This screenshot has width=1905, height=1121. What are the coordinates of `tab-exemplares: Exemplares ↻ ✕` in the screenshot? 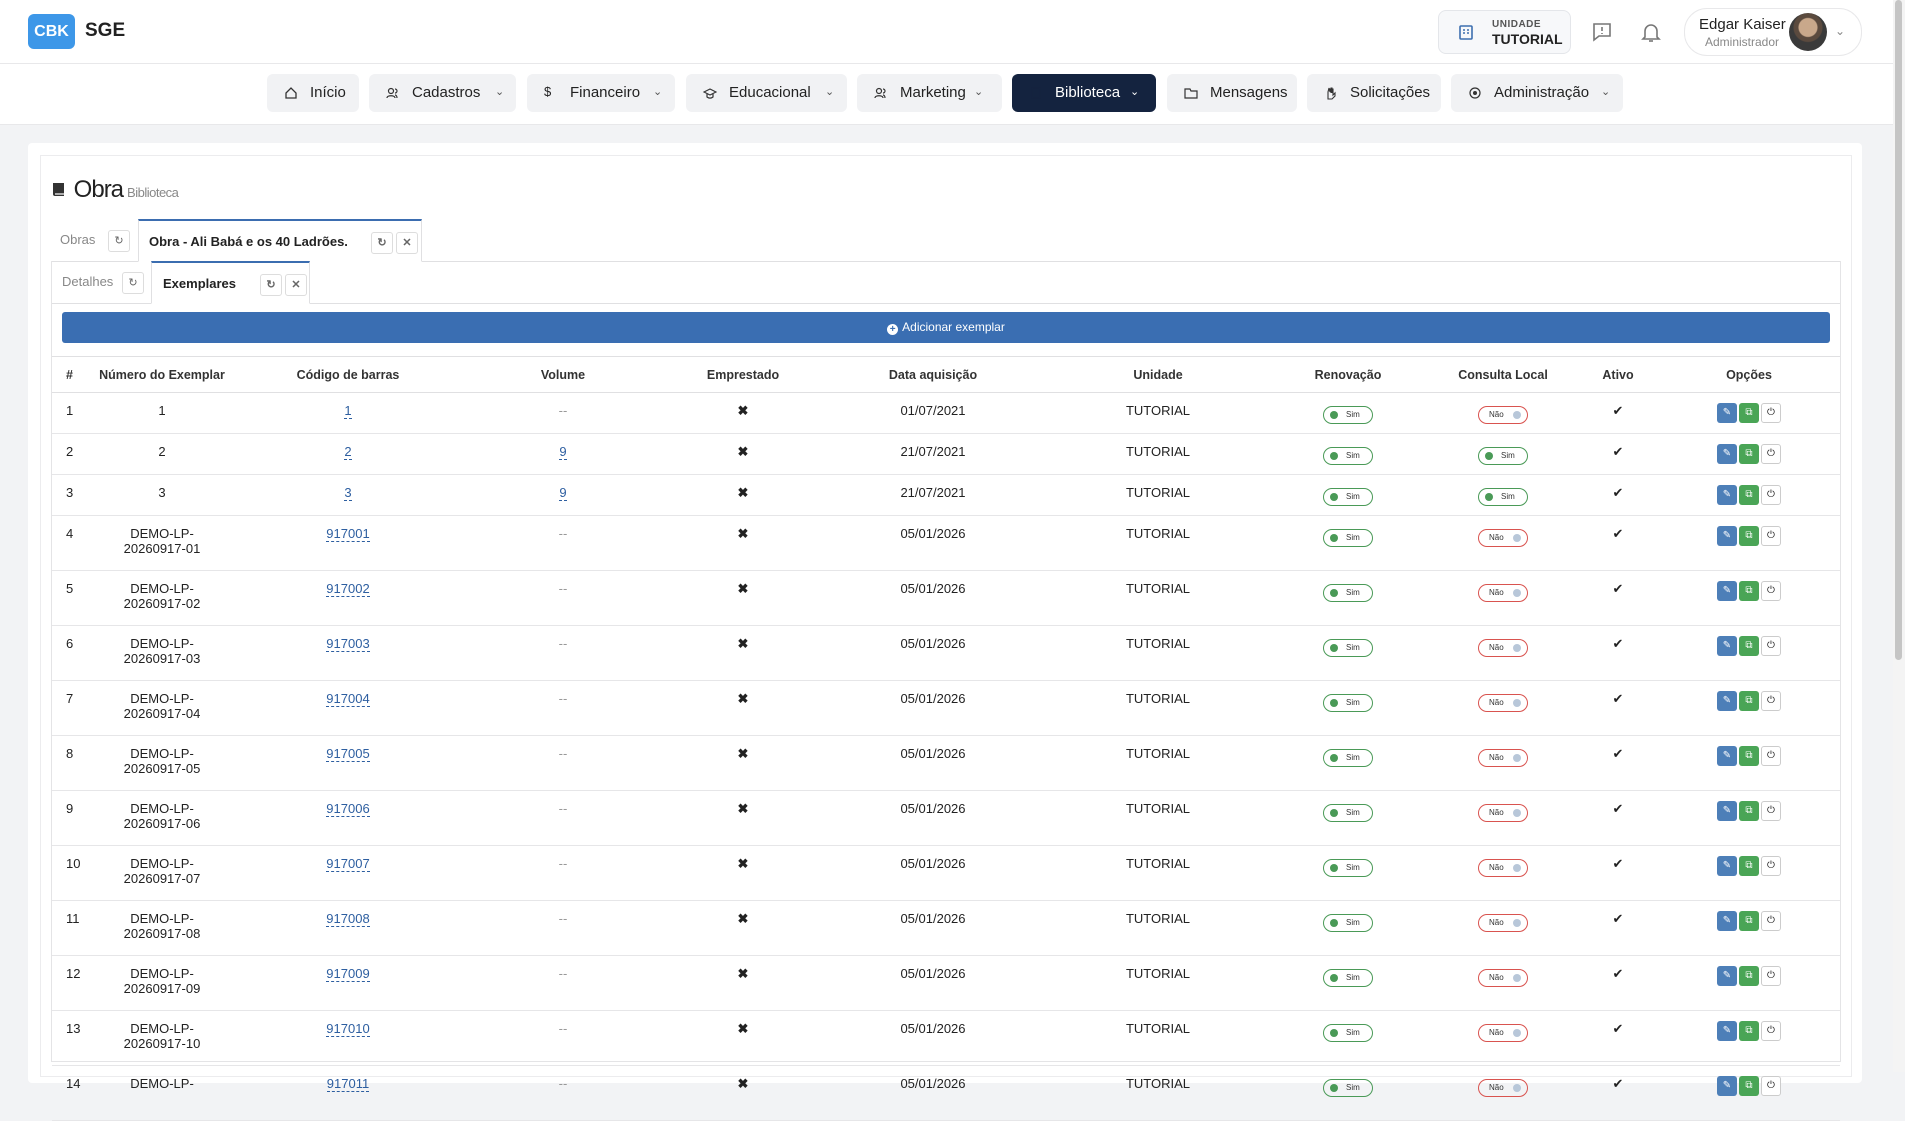 It's located at (230, 282).